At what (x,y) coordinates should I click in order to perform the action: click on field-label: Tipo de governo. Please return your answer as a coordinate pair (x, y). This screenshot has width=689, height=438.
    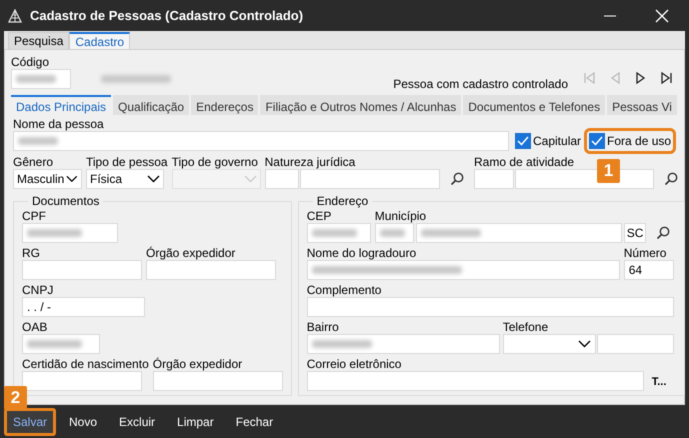
    Looking at the image, I should click on (215, 162).